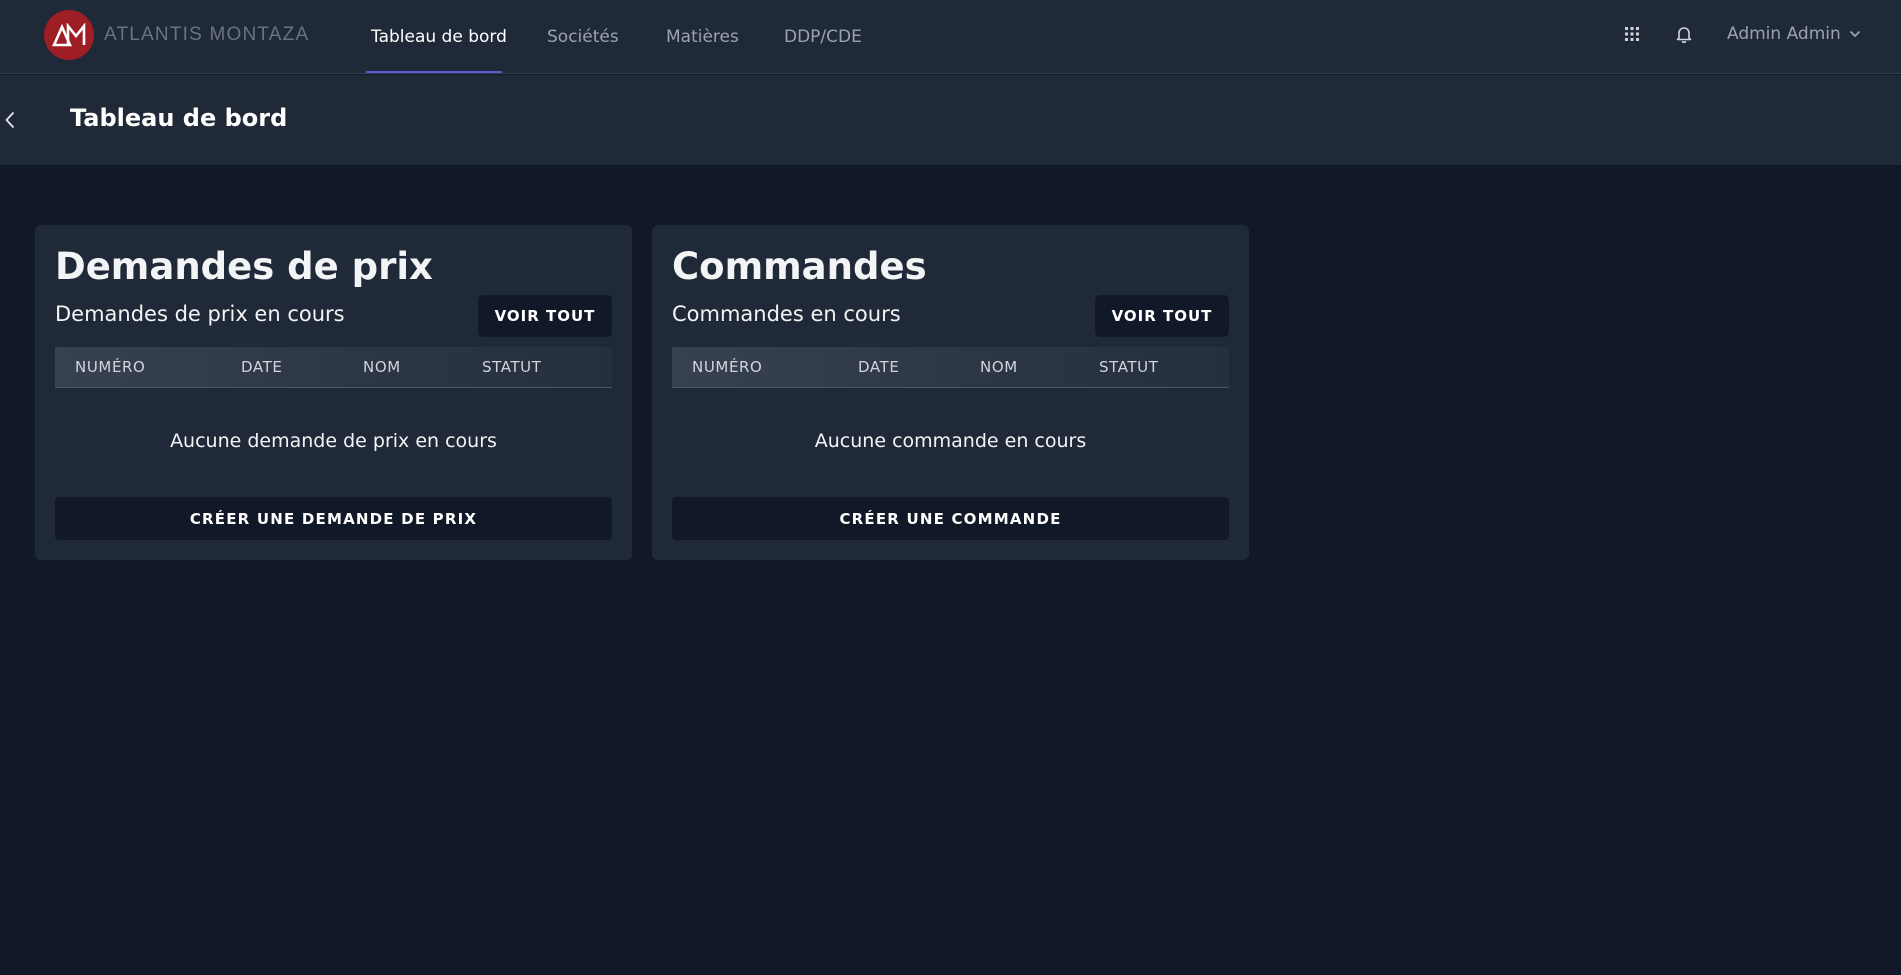 The height and width of the screenshot is (975, 1901). Describe the element at coordinates (439, 37) in the screenshot. I see `nav-tab-tableau-de-bord: Tableau de bord` at that location.